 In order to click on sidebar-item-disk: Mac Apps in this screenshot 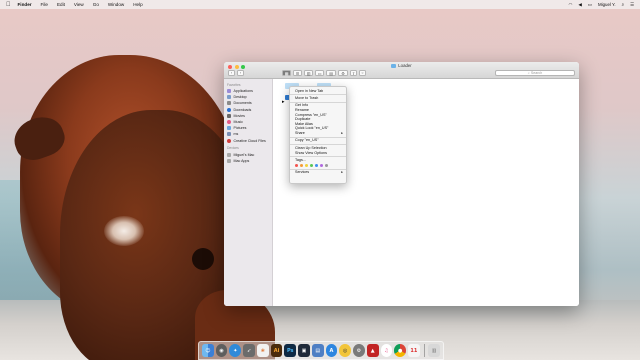, I will do `click(248, 161)`.